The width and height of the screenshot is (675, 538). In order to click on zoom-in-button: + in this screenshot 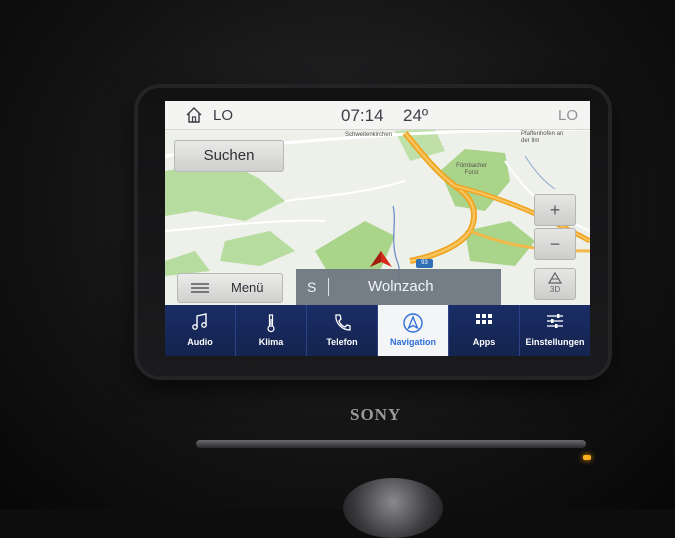, I will do `click(555, 210)`.